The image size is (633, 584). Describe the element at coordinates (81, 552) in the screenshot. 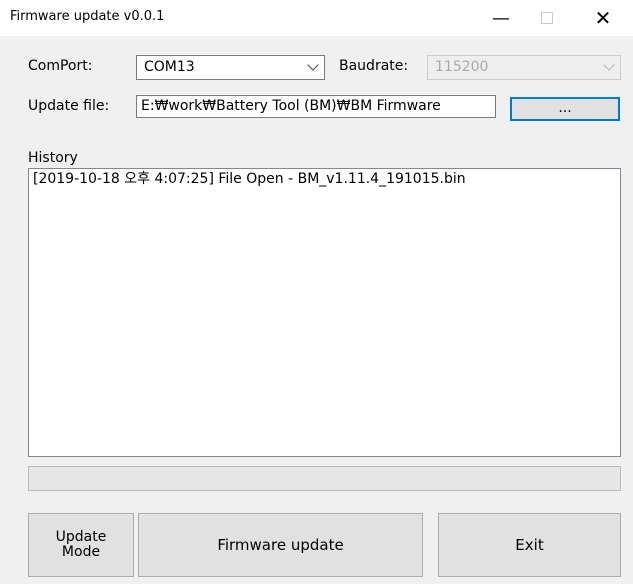

I see `update-mode-label-line2: Mode` at that location.